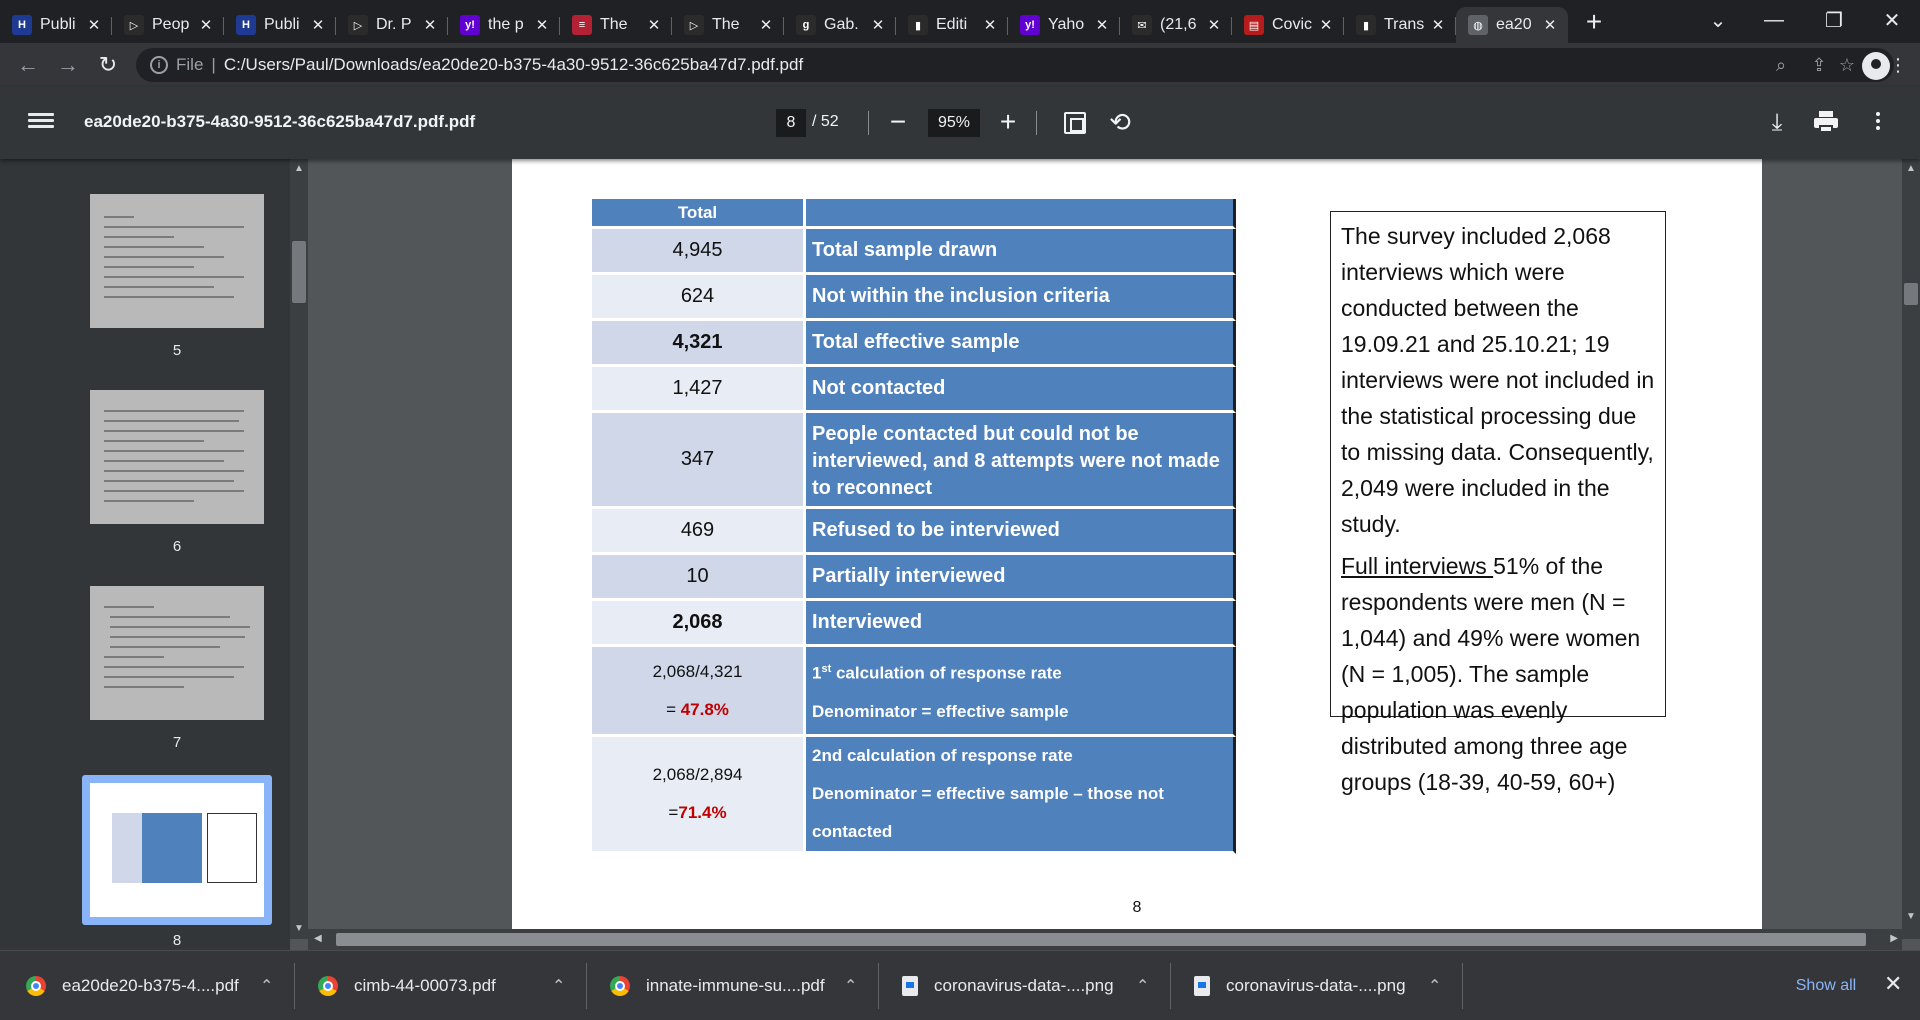  What do you see at coordinates (1021, 624) in the screenshot?
I see `table-cell-label: Interviewed` at bounding box center [1021, 624].